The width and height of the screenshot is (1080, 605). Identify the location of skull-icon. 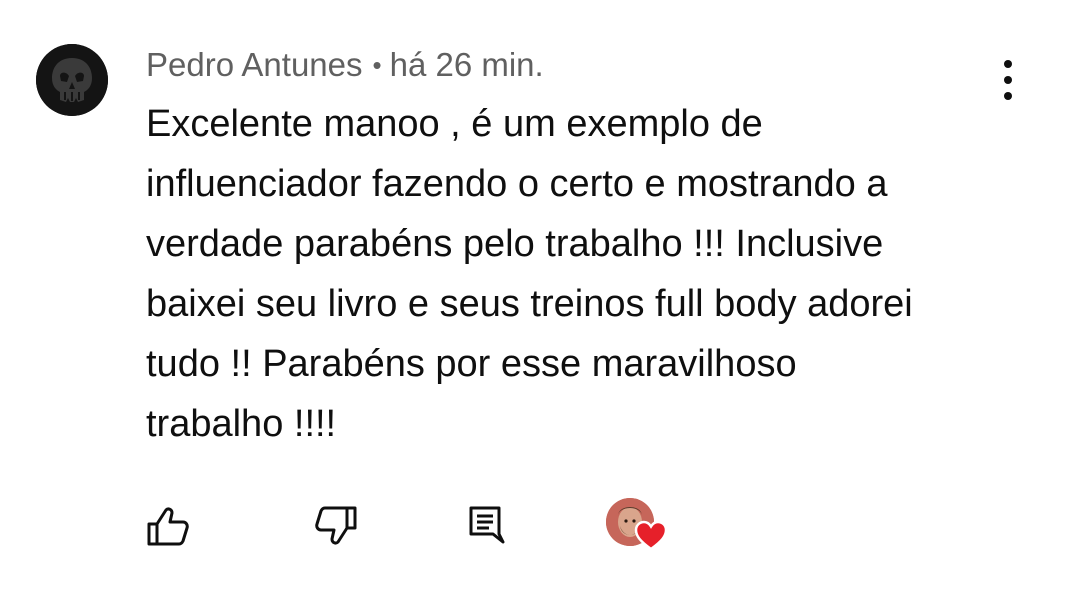
(72, 80).